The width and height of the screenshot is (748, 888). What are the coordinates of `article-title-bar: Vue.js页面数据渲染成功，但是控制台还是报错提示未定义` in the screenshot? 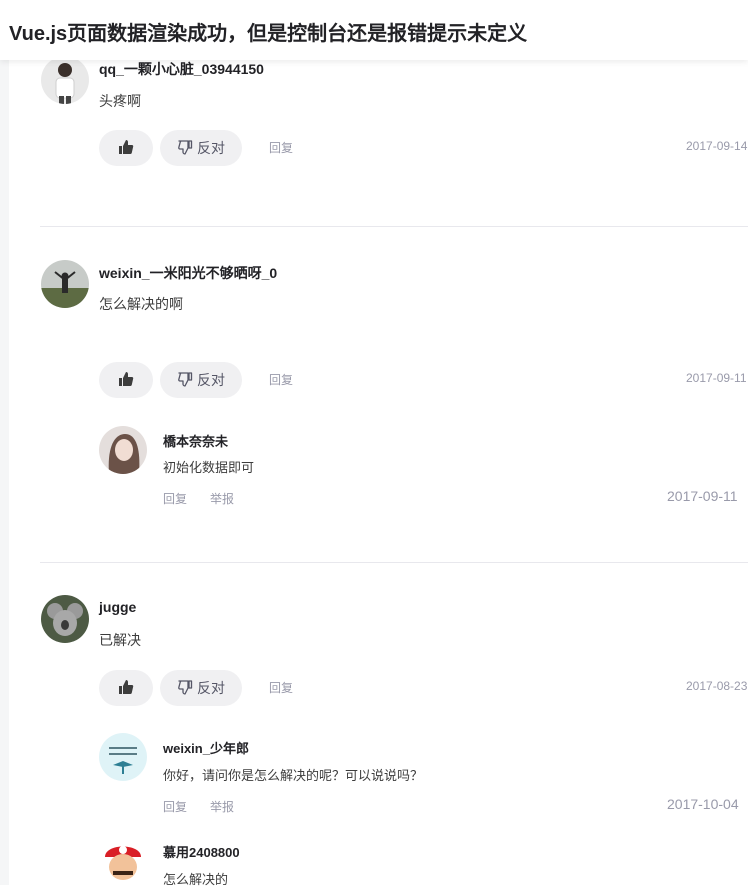 It's located at (374, 30).